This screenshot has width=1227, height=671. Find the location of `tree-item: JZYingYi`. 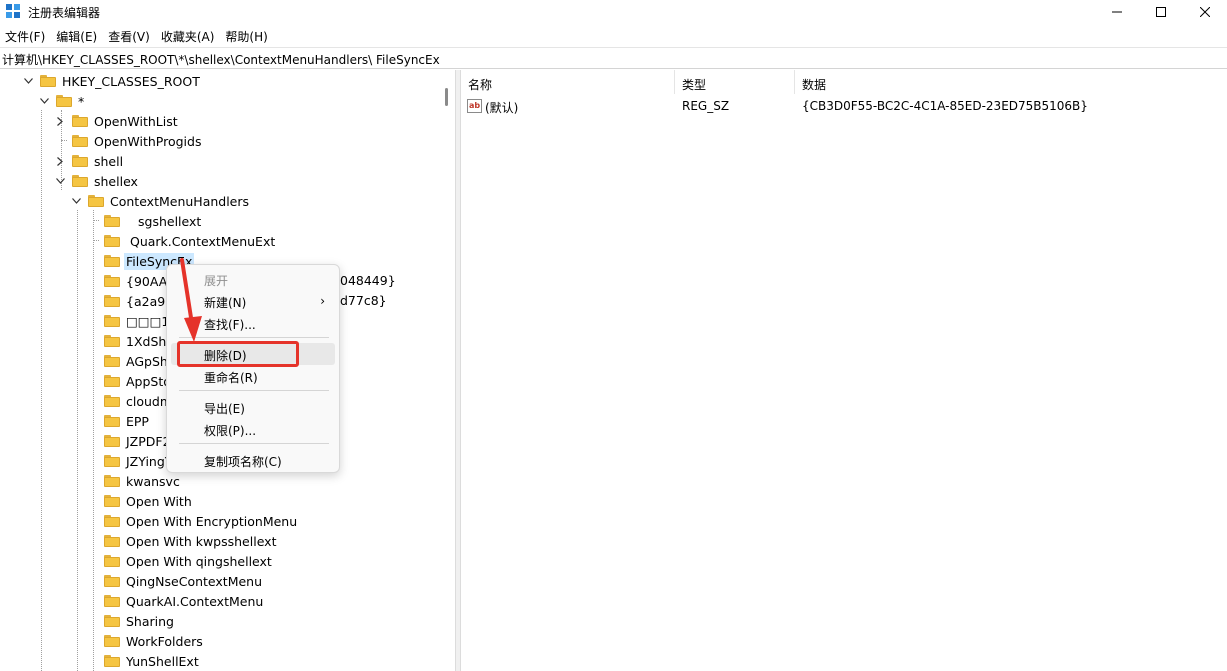

tree-item: JZYingYi is located at coordinates (131, 461).